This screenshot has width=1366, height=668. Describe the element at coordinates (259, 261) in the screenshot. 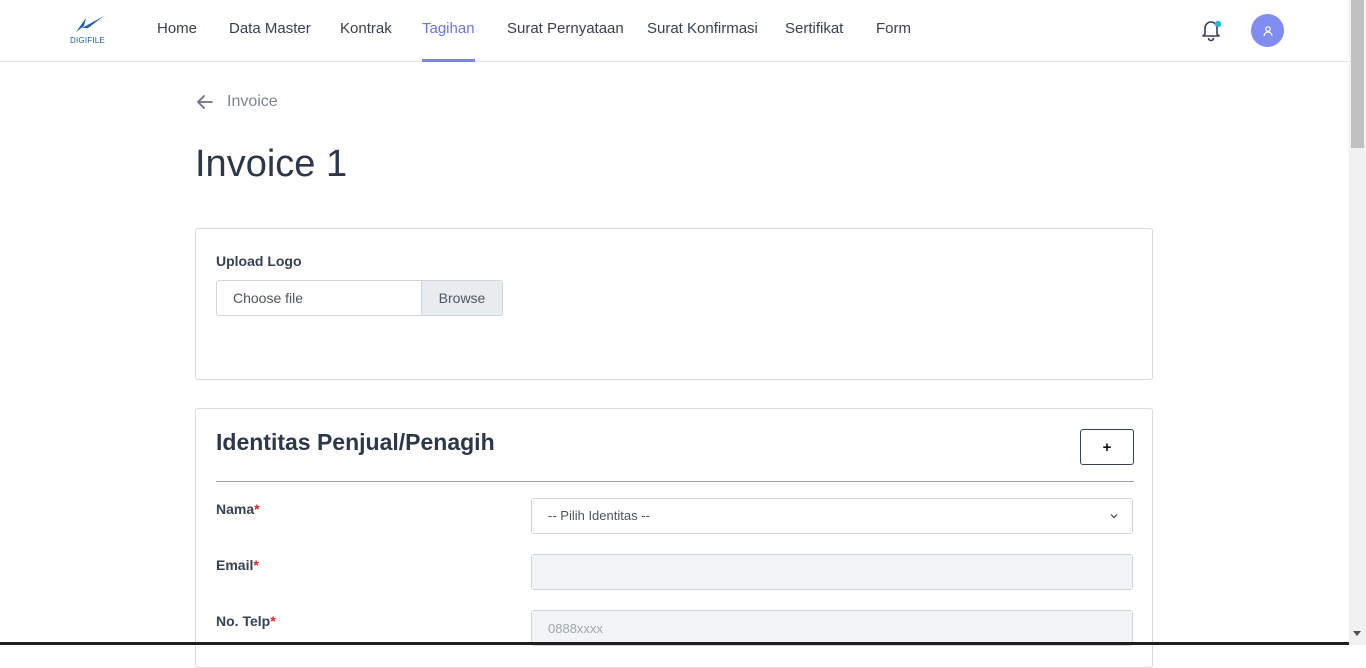

I see `upload-logo-label: Upload Logo` at that location.